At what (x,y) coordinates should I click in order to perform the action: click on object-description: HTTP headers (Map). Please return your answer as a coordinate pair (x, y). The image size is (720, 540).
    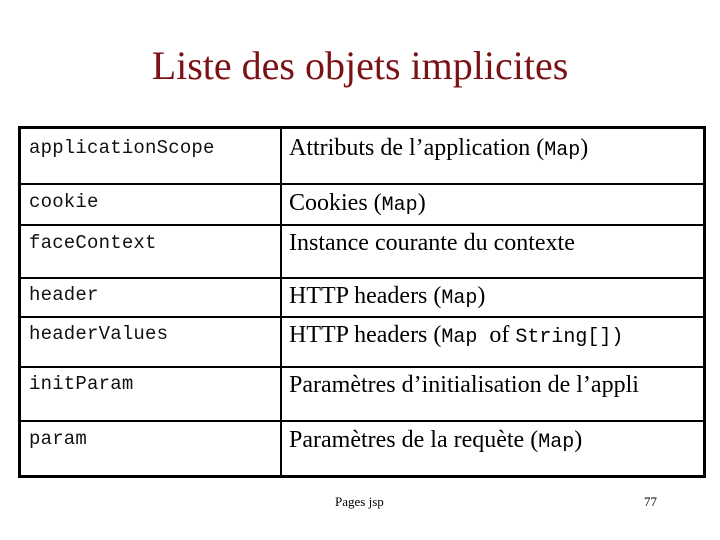
    Looking at the image, I should click on (387, 296).